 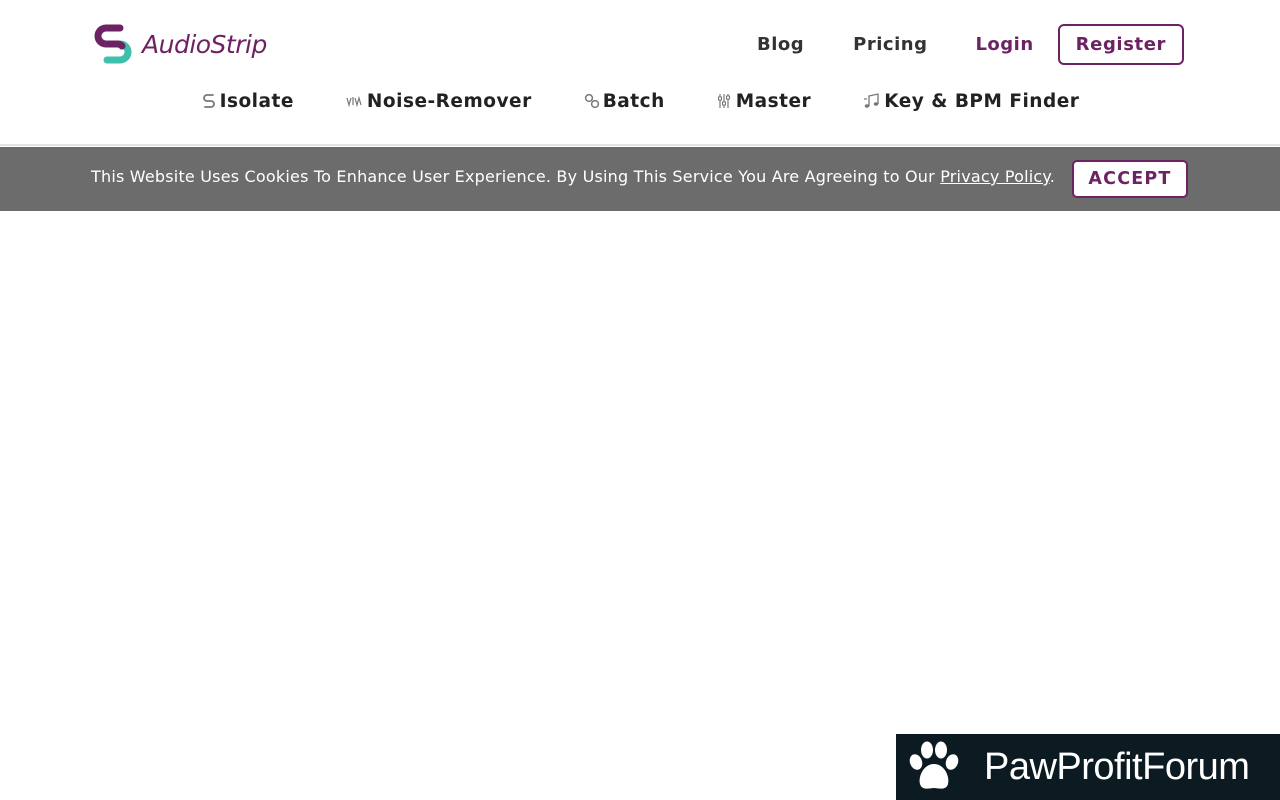 I want to click on top-nav: Blog Pricing Login Register, so click(x=946, y=44).